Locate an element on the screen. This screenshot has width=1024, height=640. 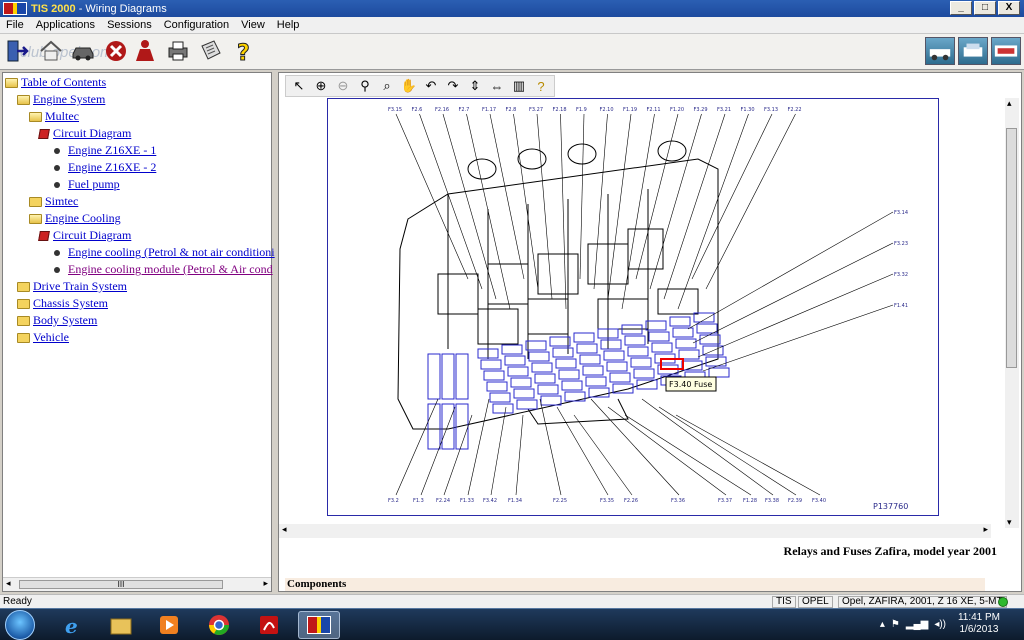
diagram-vertical-scrollbar: ▴ ▾ is located at coordinates (1012, 313).